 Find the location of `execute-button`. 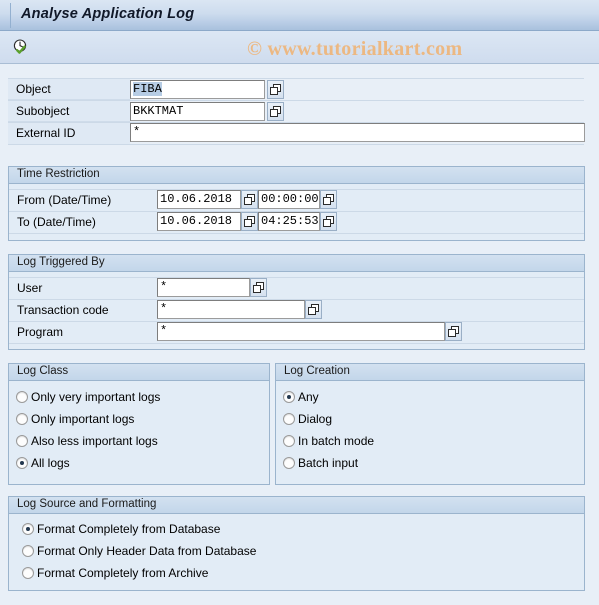

execute-button is located at coordinates (20, 47).